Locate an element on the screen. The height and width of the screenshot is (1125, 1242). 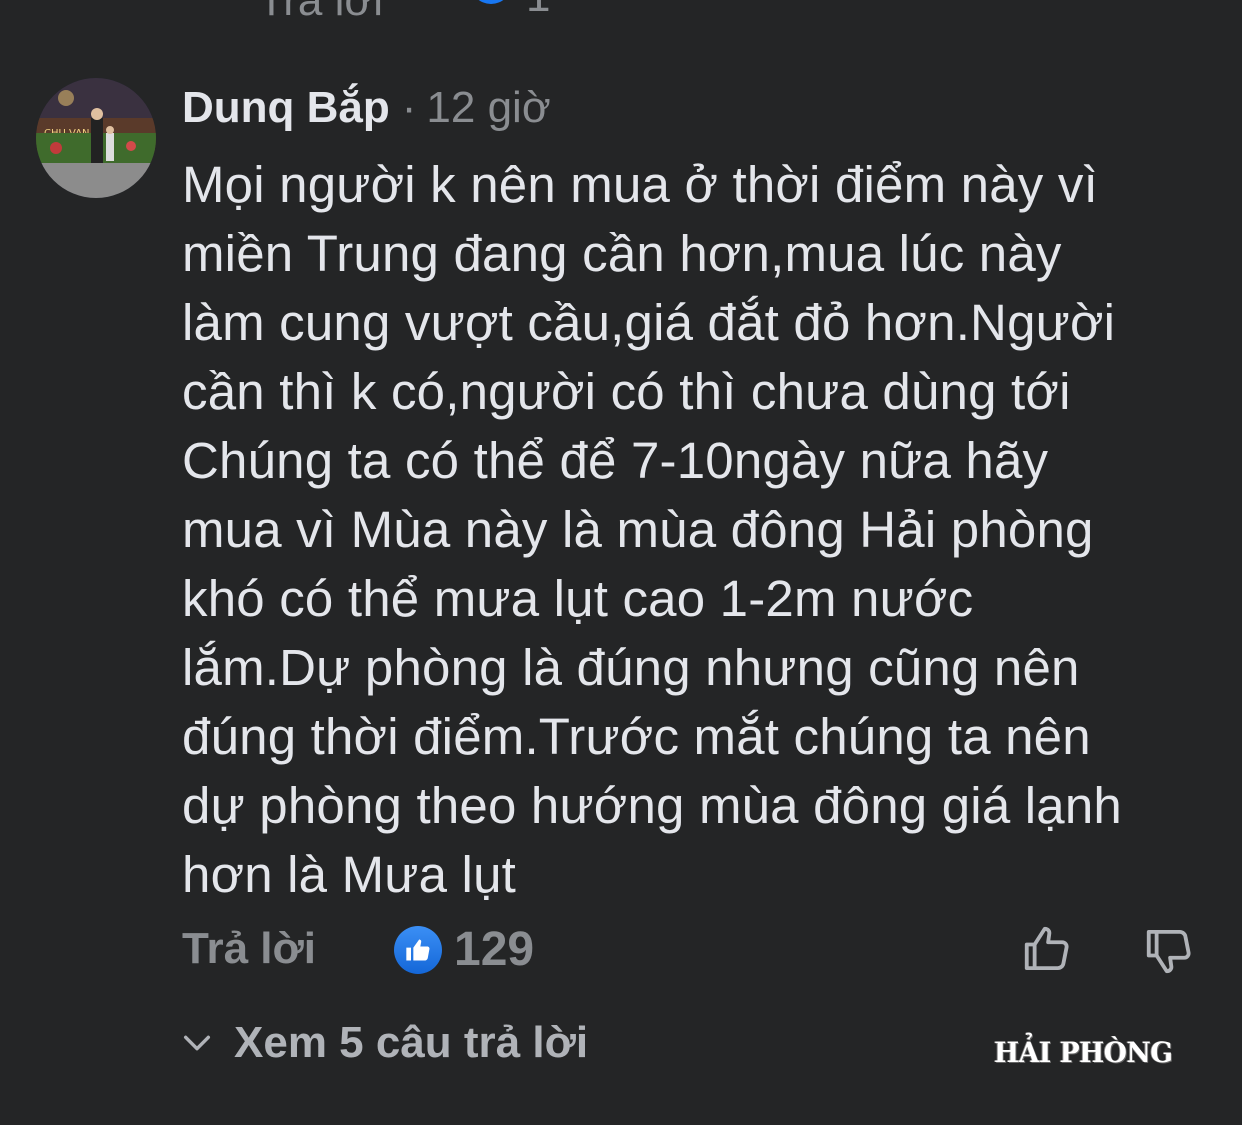
comment-line: Mọi người k nên mua ở thời điểm này vì is located at coordinates (640, 184).